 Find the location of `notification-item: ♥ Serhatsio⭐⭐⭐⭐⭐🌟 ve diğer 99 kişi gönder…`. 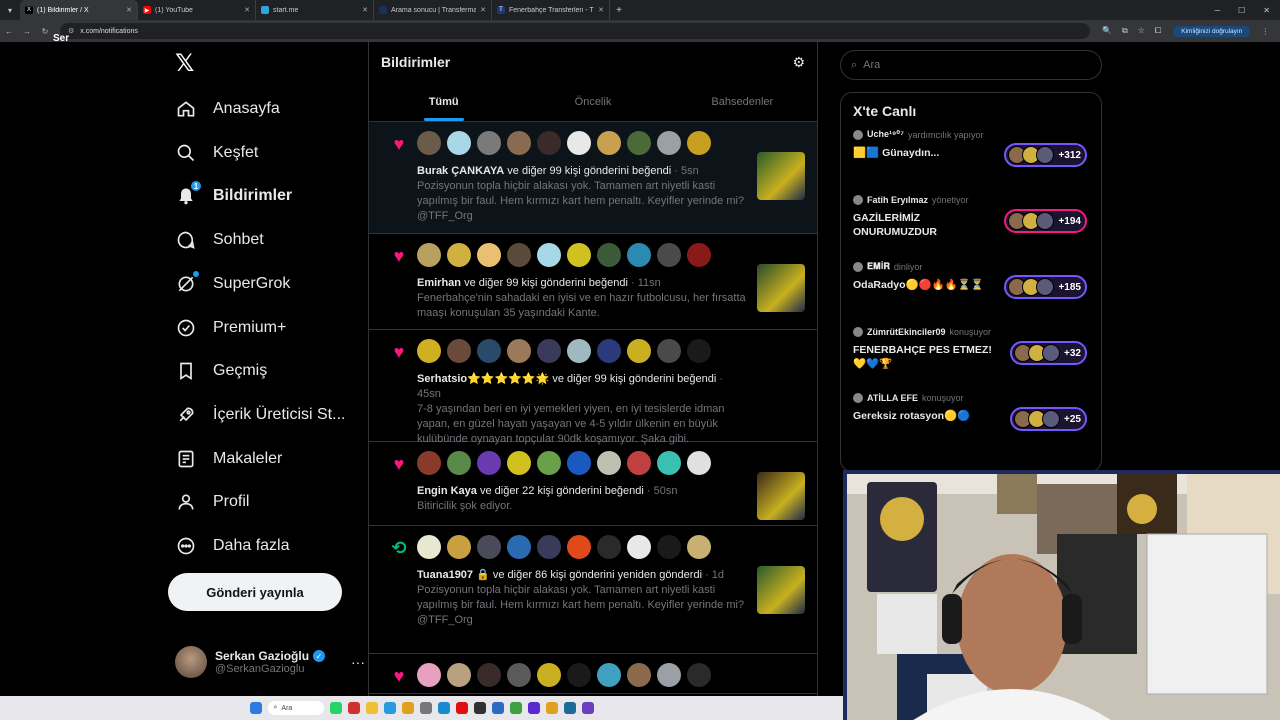

notification-item: ♥ Serhatsio⭐⭐⭐⭐⭐🌟 ve diğer 99 kişi gönder… is located at coordinates (593, 387).